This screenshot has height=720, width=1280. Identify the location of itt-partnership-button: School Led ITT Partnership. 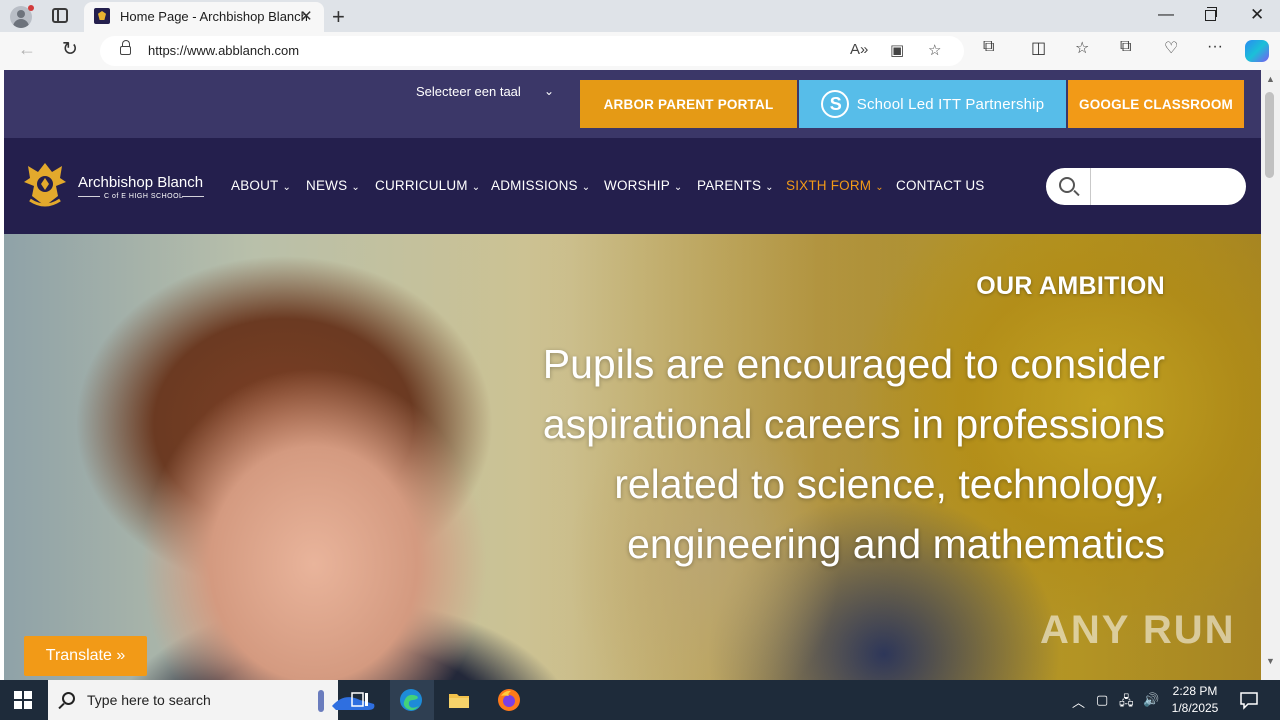
(932, 104).